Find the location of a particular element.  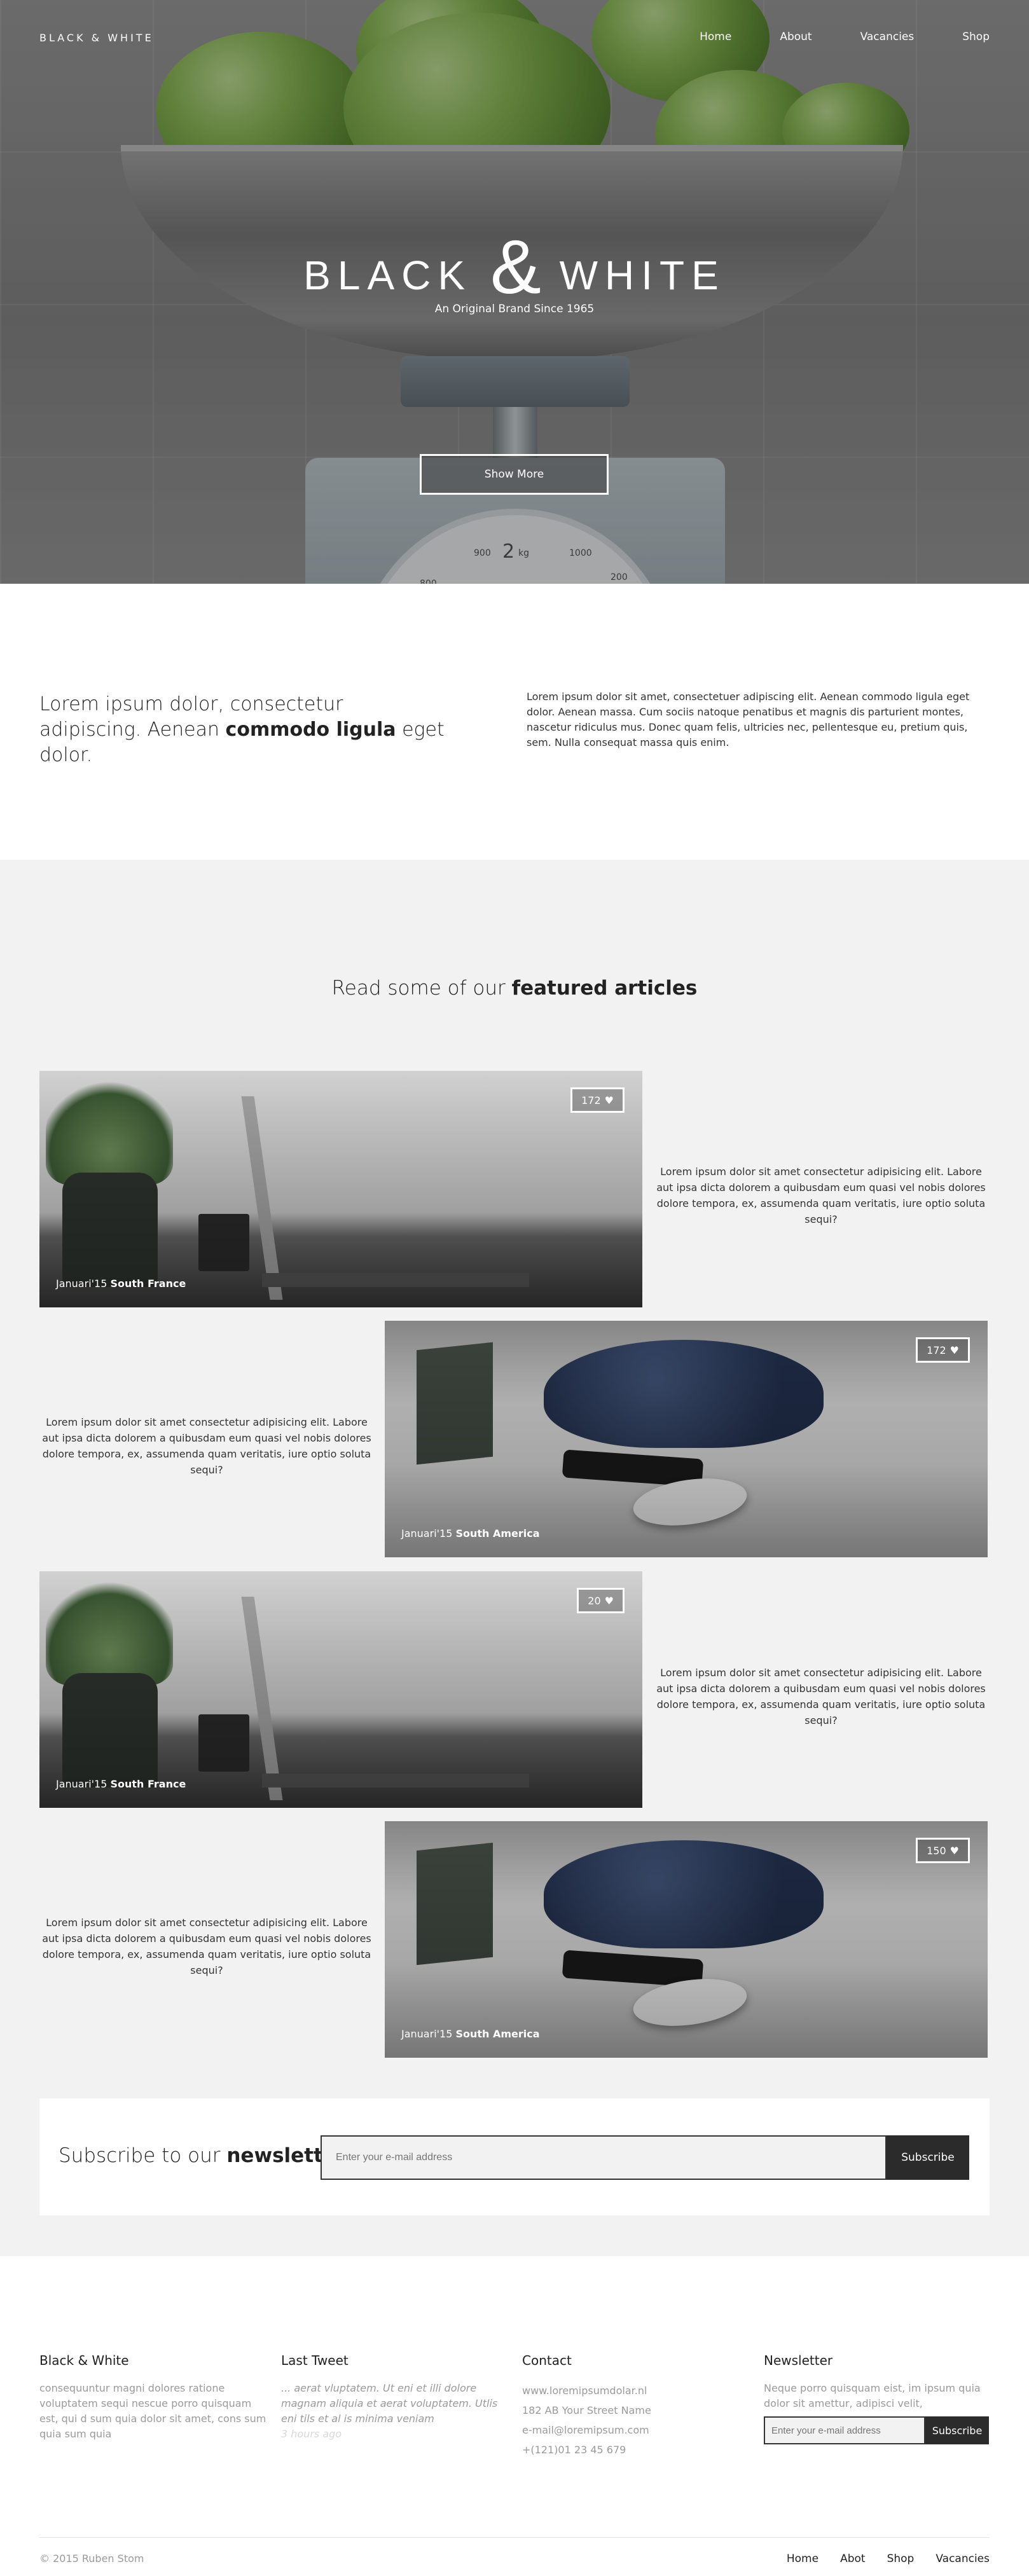

nav-about: About is located at coordinates (795, 37).